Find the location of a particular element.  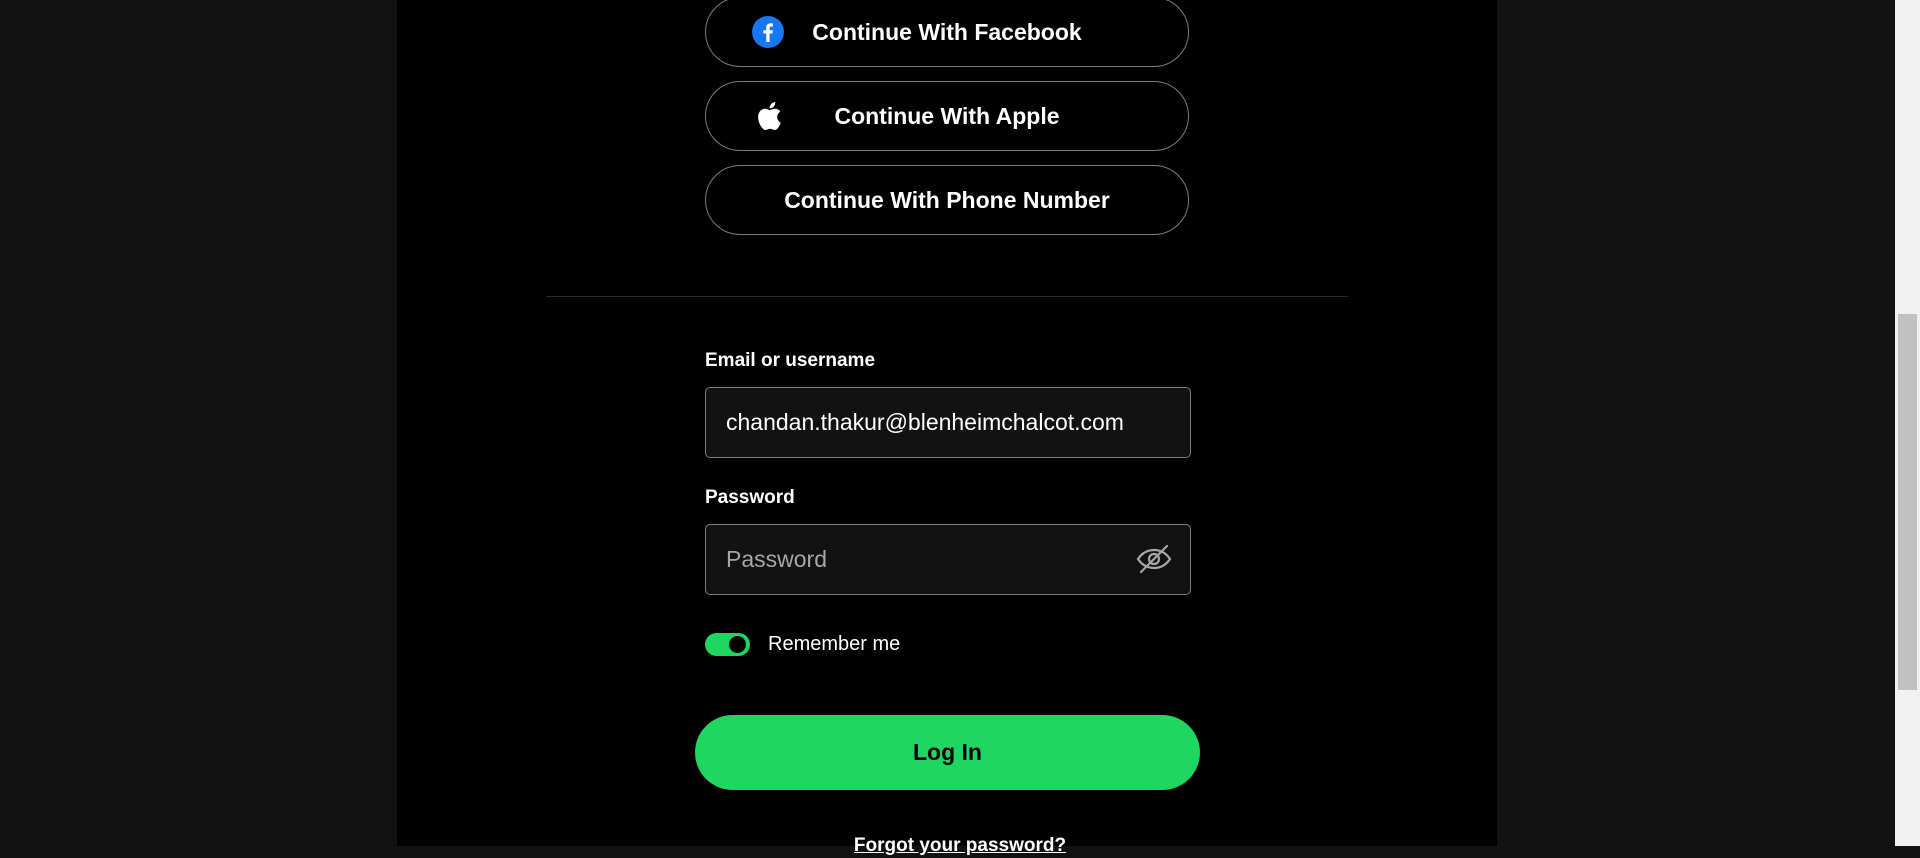

toggle-knob is located at coordinates (737, 644).